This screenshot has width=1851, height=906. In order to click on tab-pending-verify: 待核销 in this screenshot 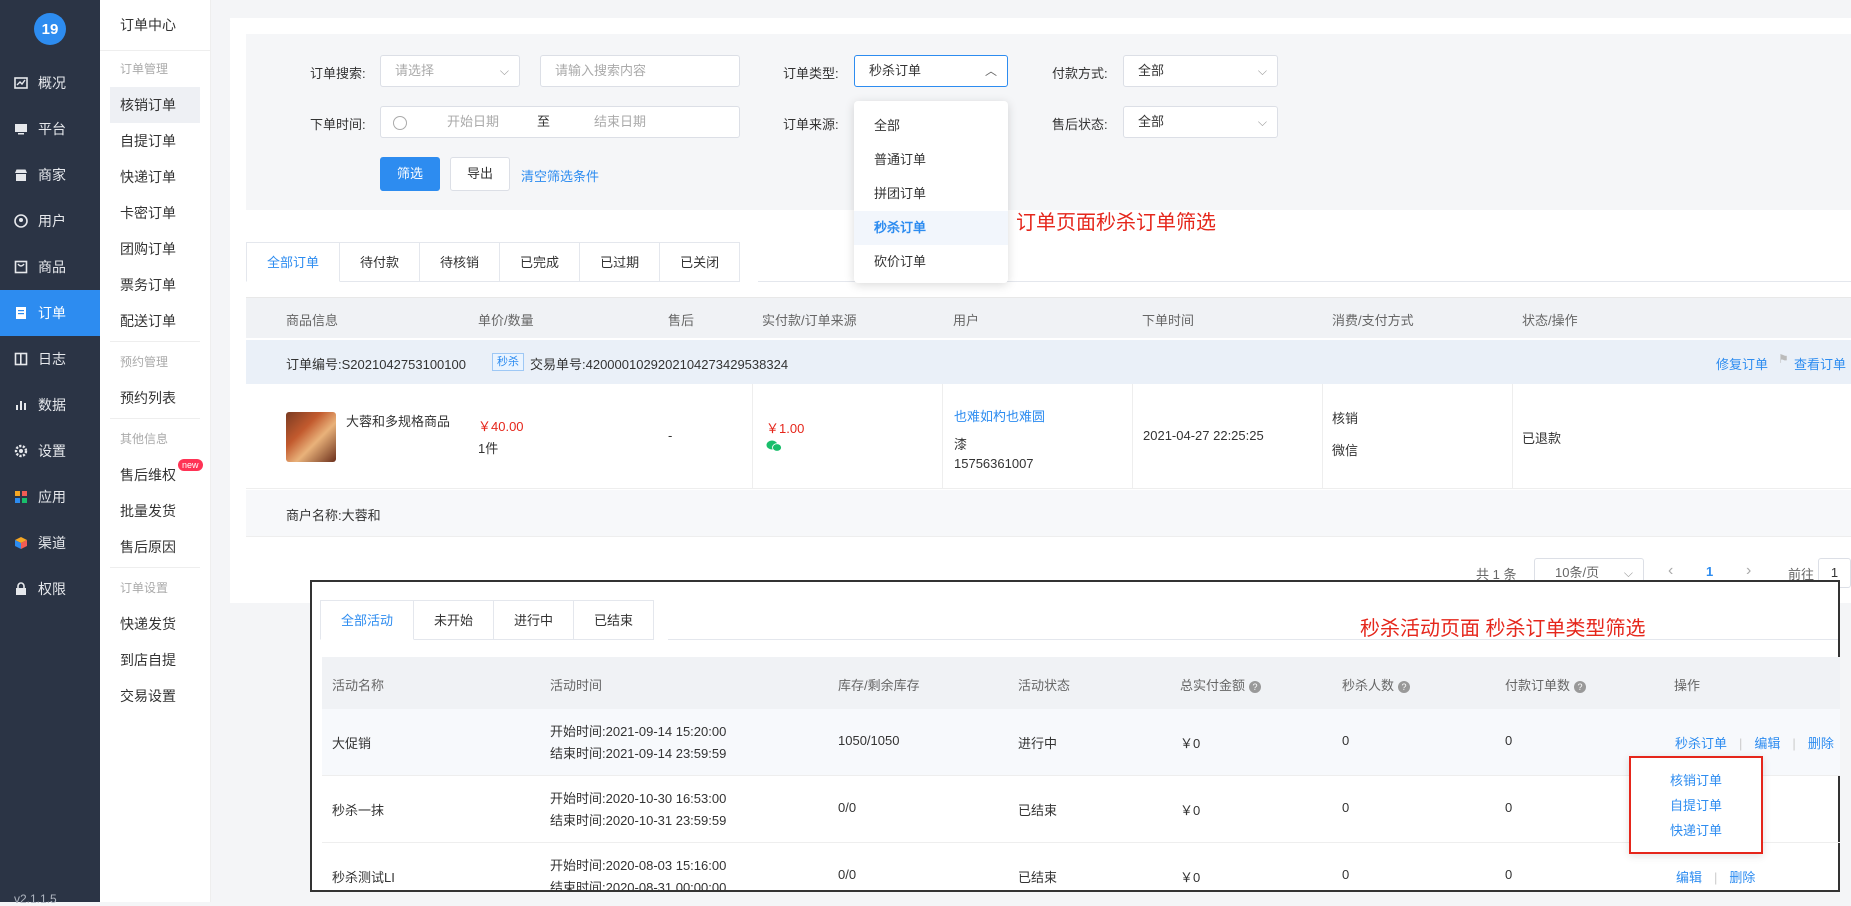, I will do `click(460, 262)`.